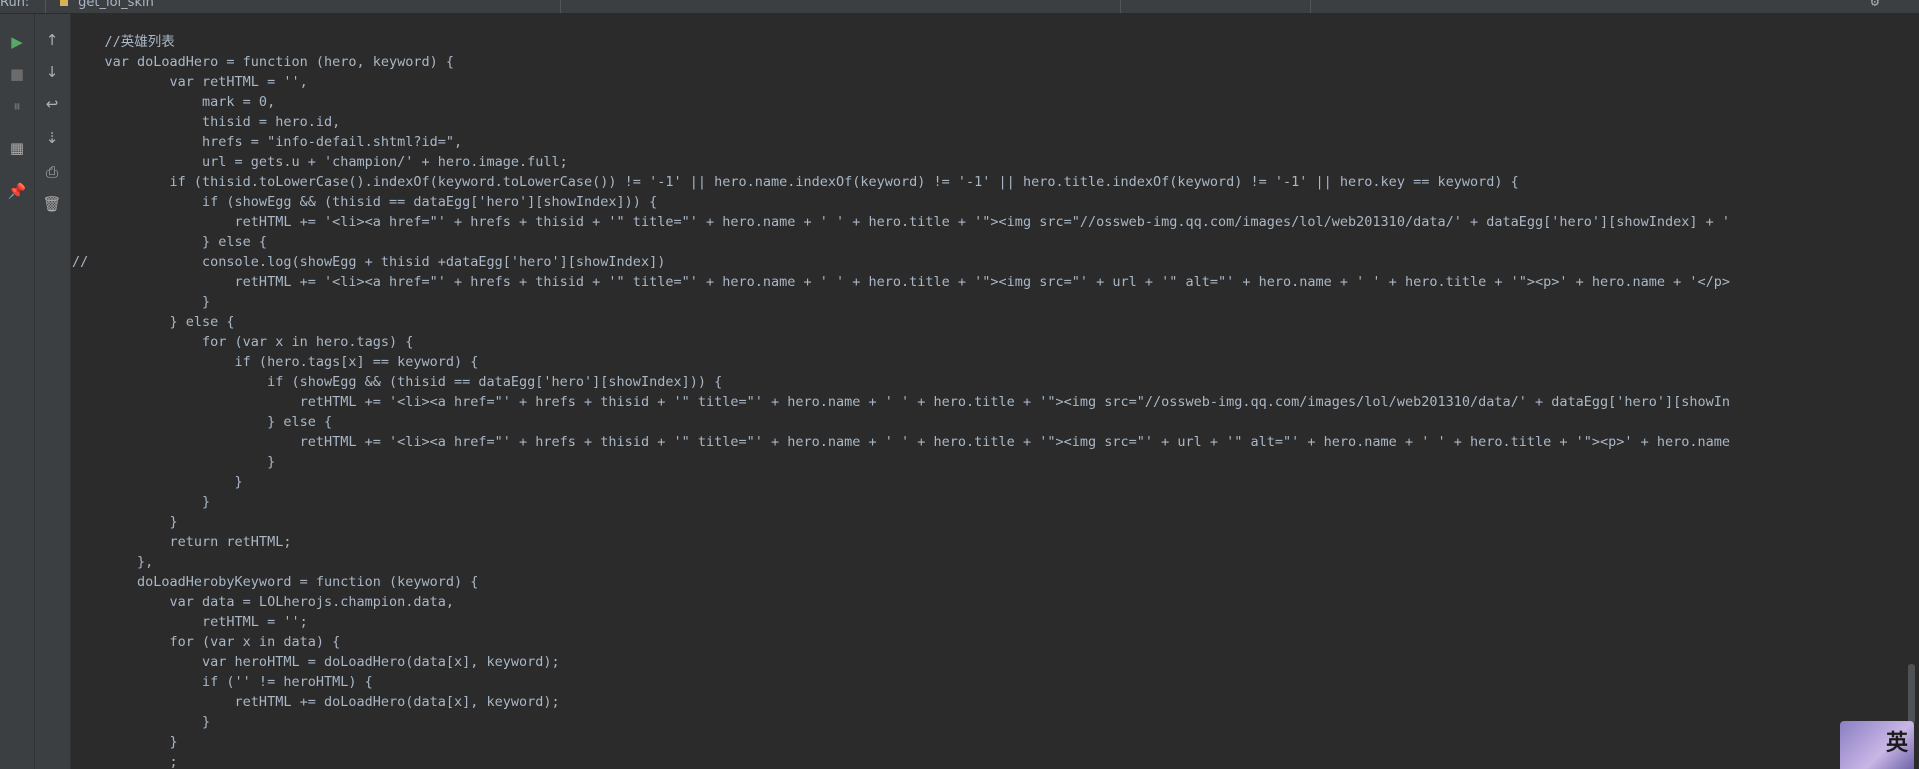  I want to click on pause-icon: ⏸, so click(17, 106).